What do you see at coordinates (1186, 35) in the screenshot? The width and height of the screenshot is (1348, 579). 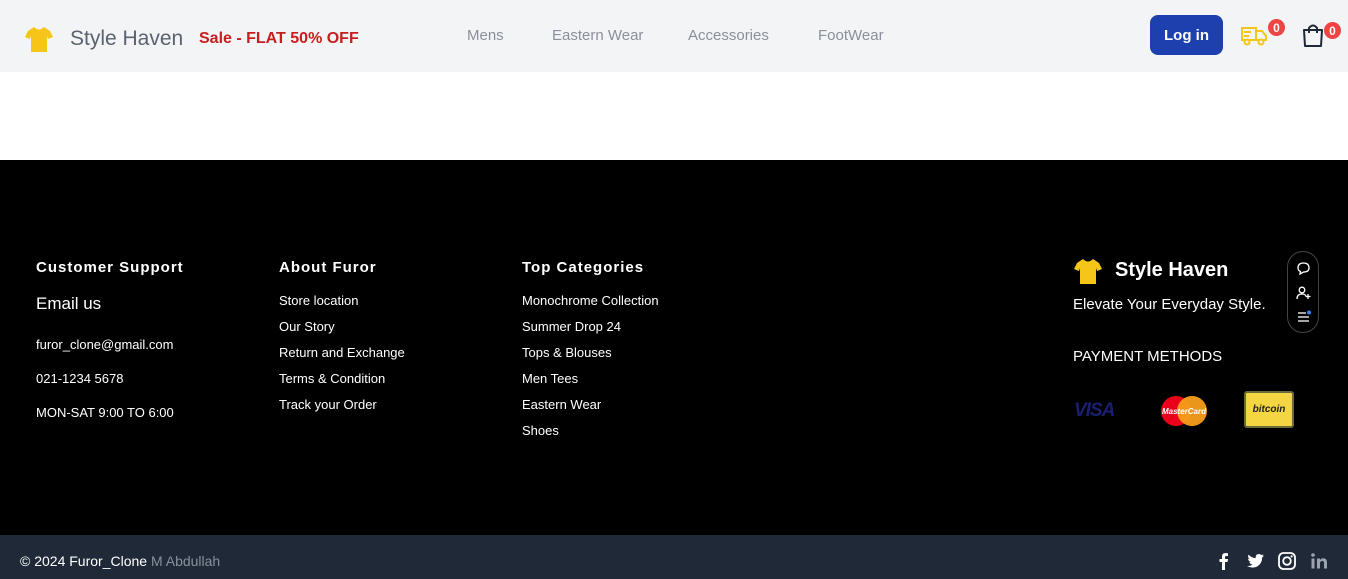 I see `login-button: Log in` at bounding box center [1186, 35].